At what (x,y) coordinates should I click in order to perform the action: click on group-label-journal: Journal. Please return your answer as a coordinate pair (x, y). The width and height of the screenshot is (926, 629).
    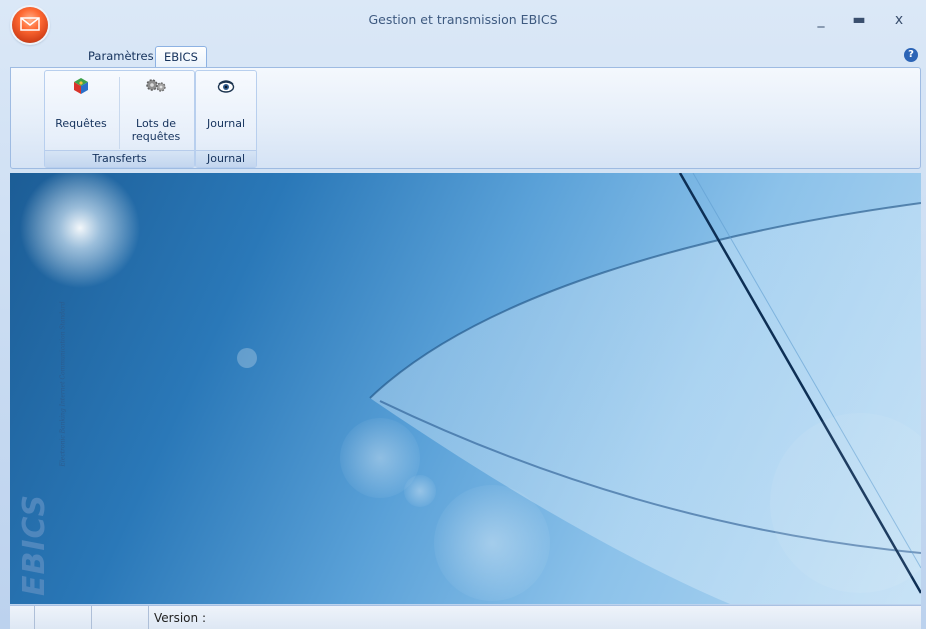
    Looking at the image, I should click on (226, 158).